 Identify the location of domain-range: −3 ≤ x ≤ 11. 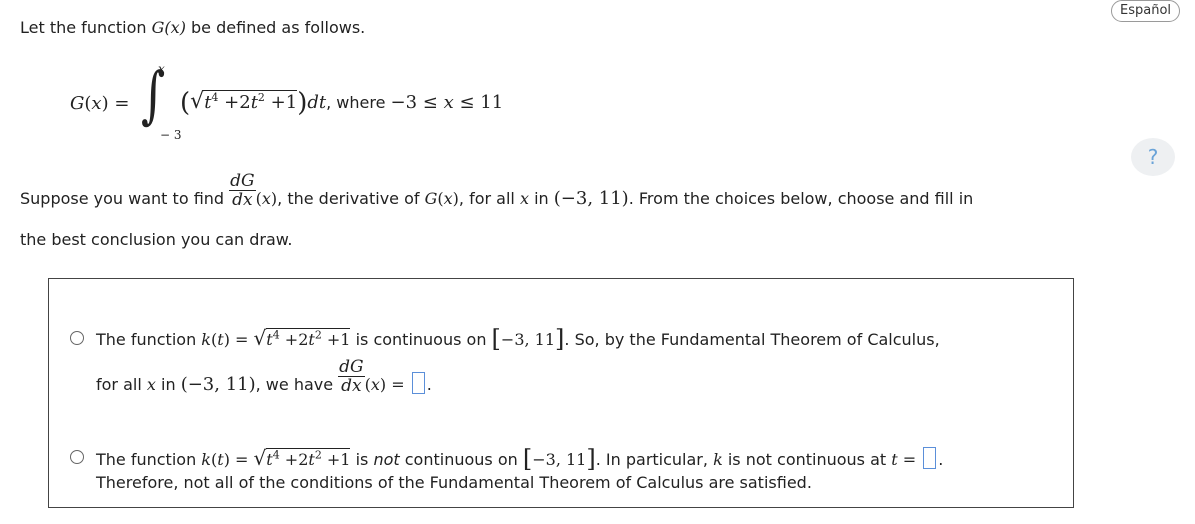
(447, 102).